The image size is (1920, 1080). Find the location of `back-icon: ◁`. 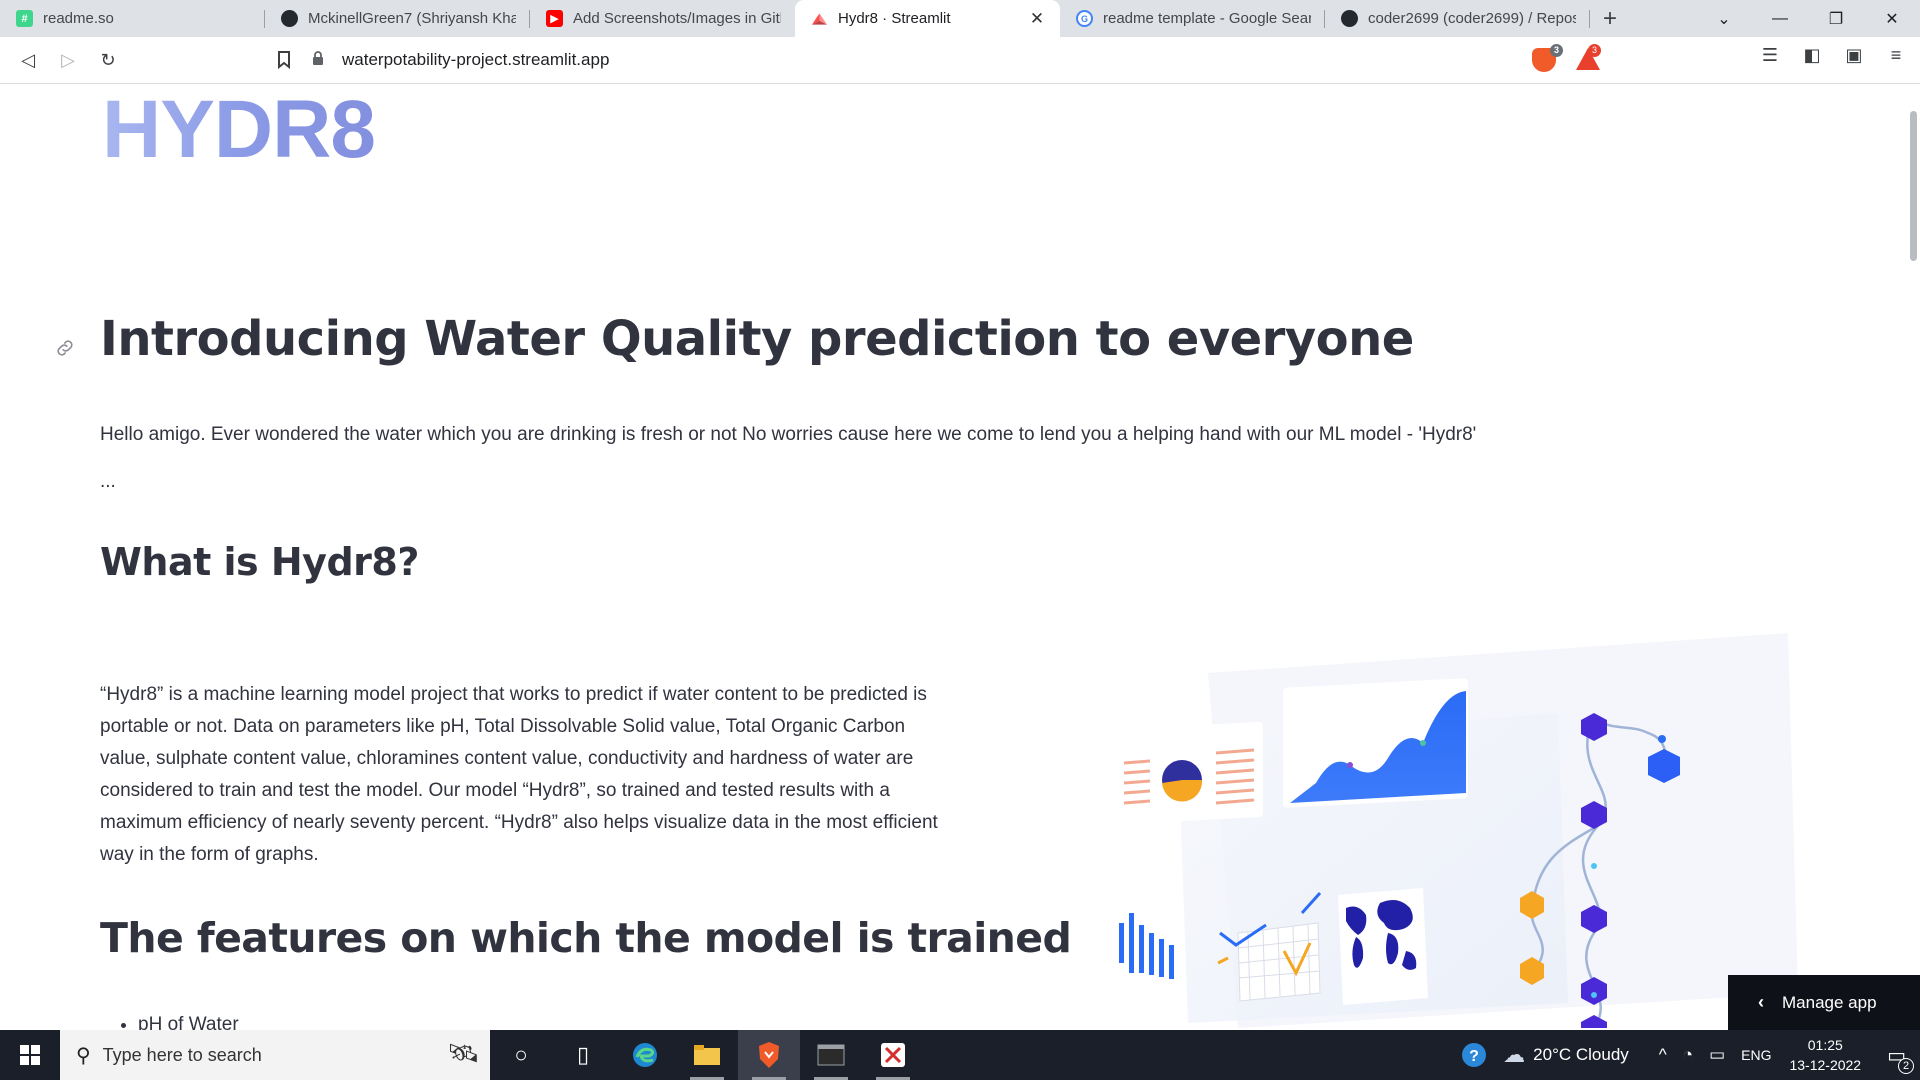

back-icon: ◁ is located at coordinates (28, 60).